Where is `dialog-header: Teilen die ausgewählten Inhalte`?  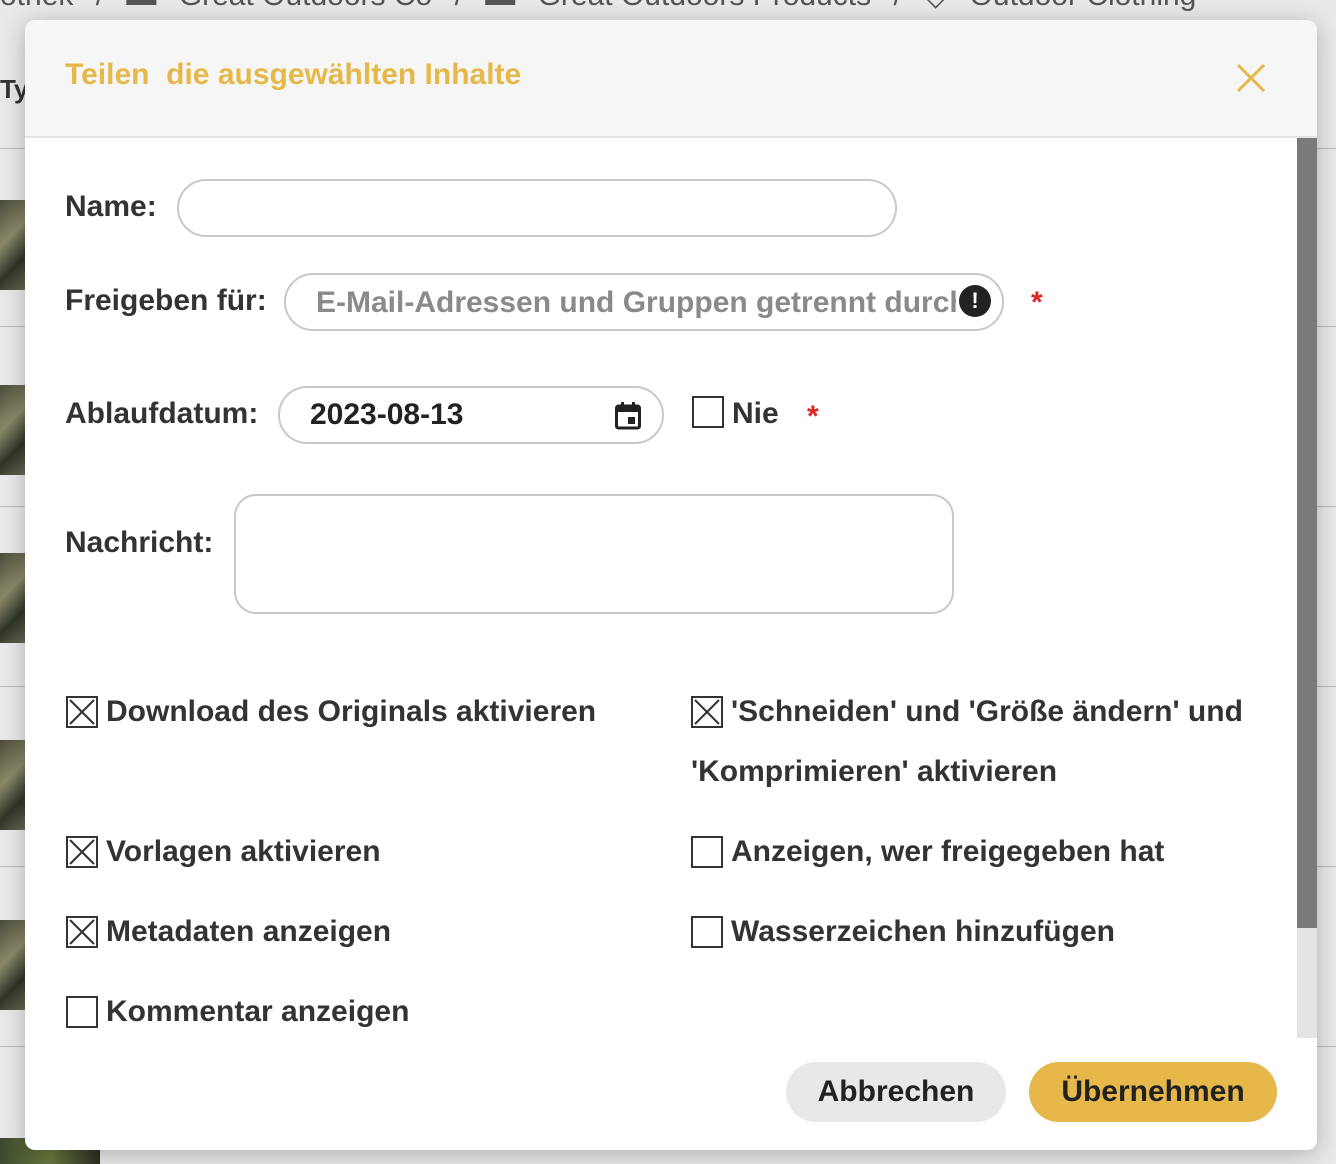 dialog-header: Teilen die ausgewählten Inhalte is located at coordinates (671, 79).